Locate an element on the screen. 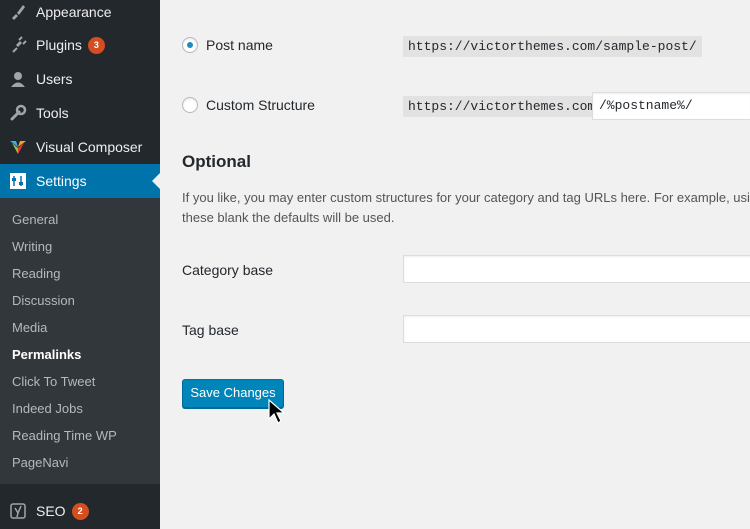 This screenshot has height=529, width=750. submenu-item-indeed-jobs: Indeed Jobs is located at coordinates (80, 408).